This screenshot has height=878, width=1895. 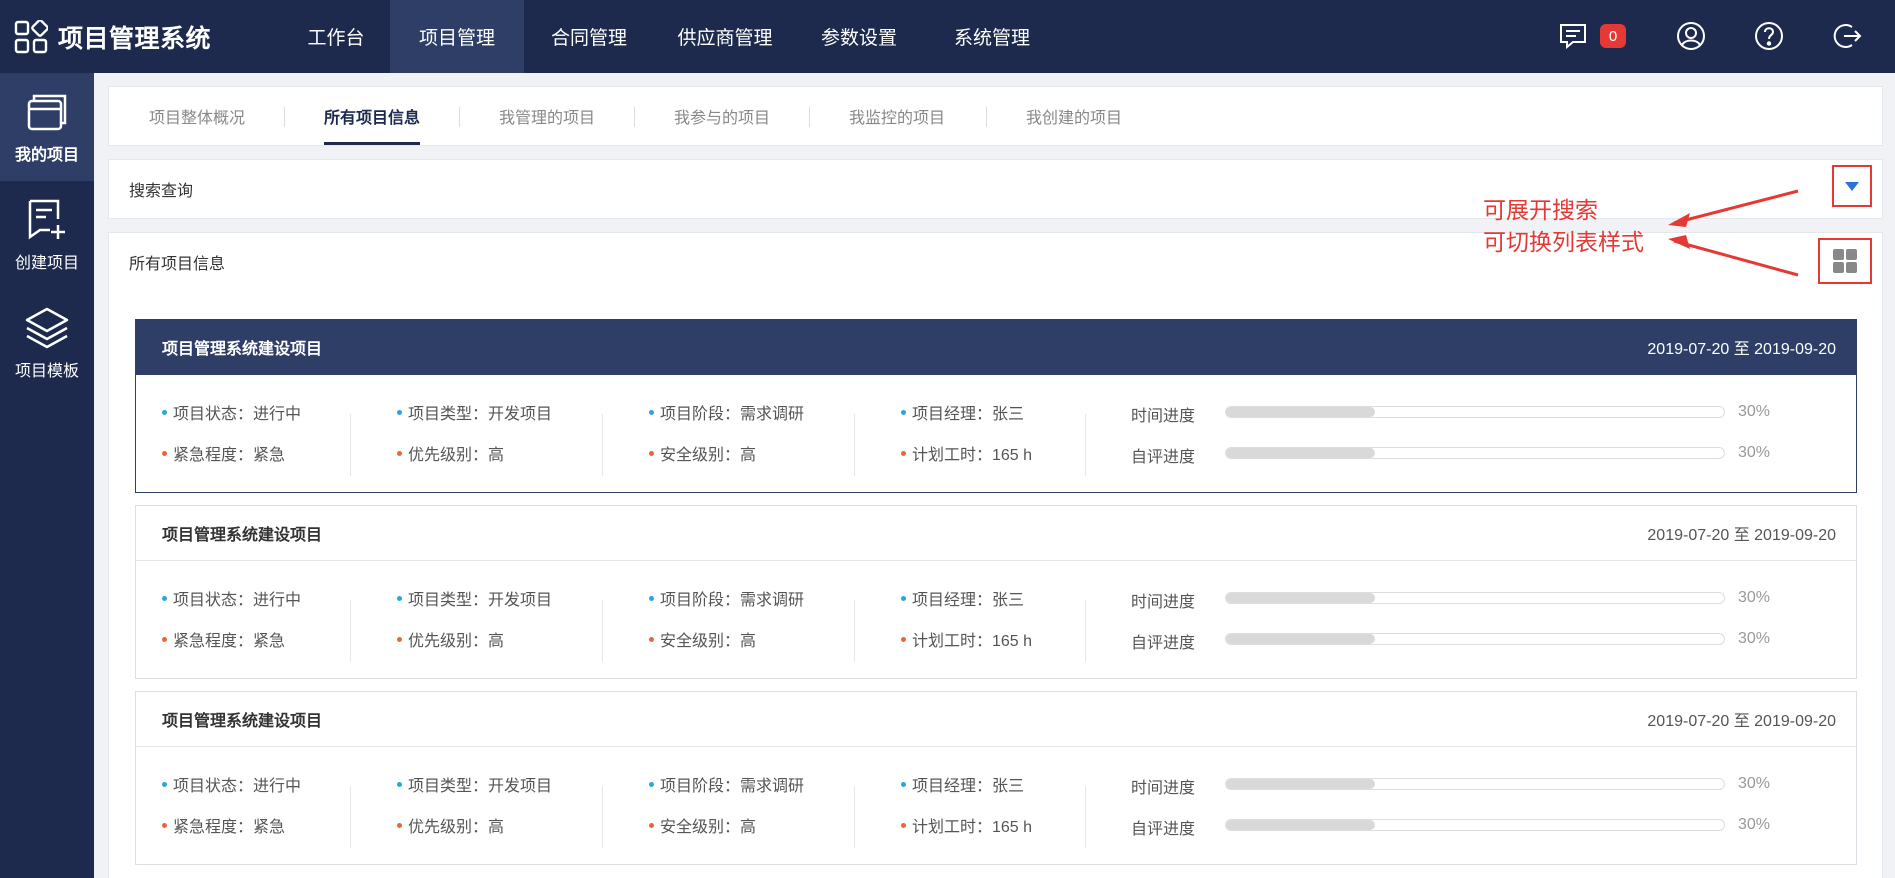 What do you see at coordinates (1852, 186) in the screenshot?
I see `expand-search-button` at bounding box center [1852, 186].